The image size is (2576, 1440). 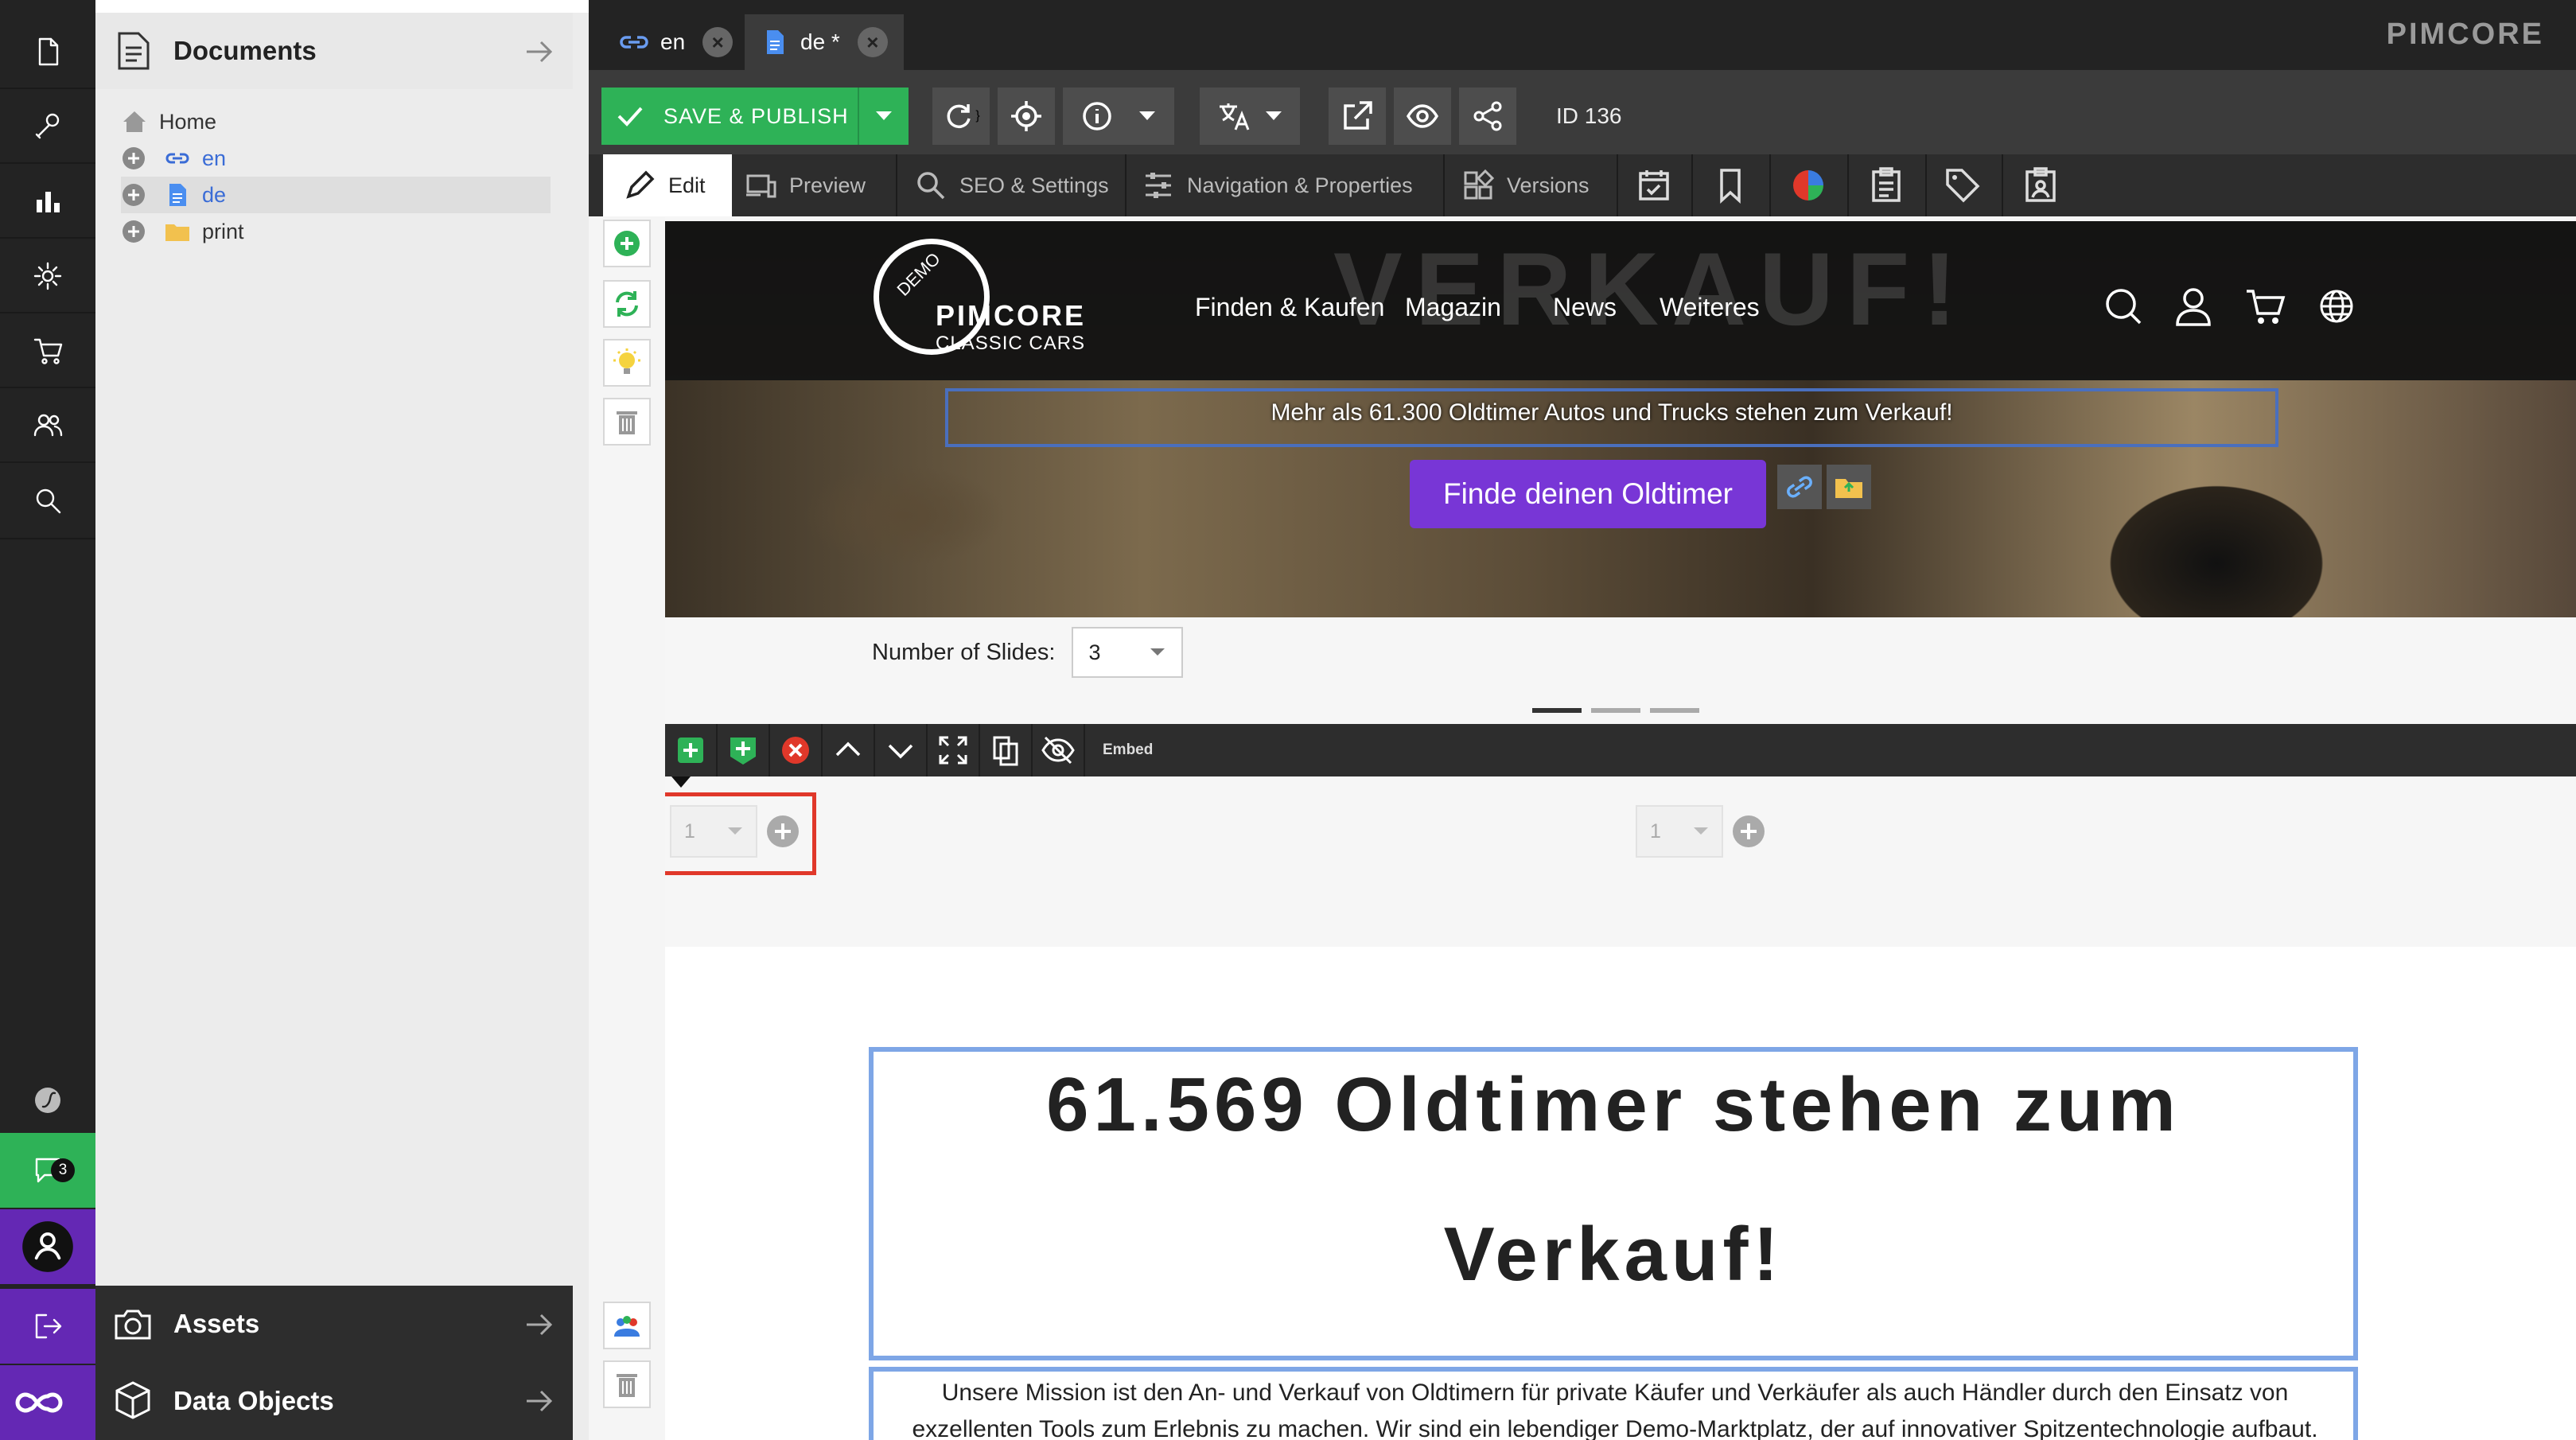 I want to click on locate-in-tree-button, so click(x=1027, y=116).